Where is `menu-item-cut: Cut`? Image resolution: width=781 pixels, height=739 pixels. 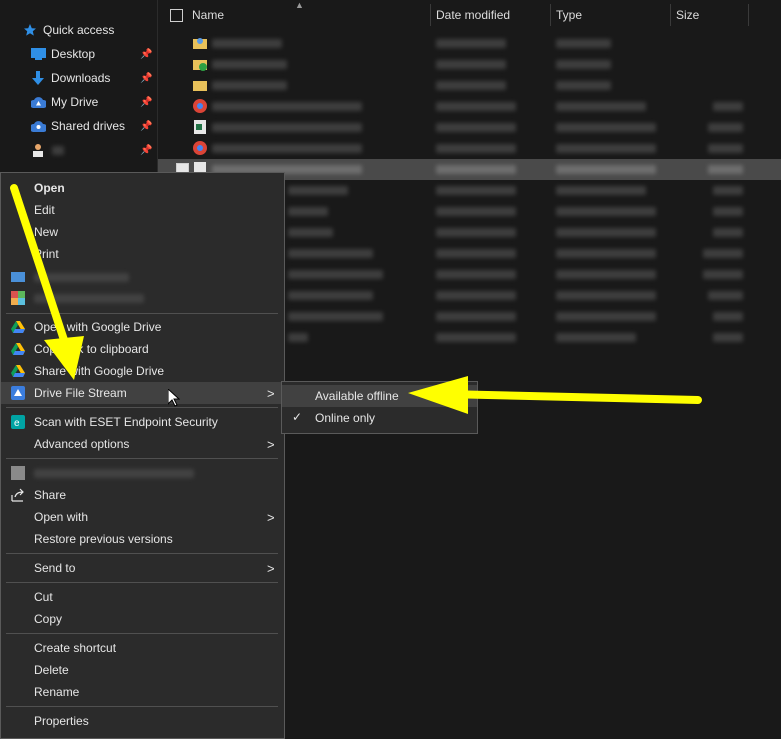
menu-item-cut: Cut is located at coordinates (142, 597).